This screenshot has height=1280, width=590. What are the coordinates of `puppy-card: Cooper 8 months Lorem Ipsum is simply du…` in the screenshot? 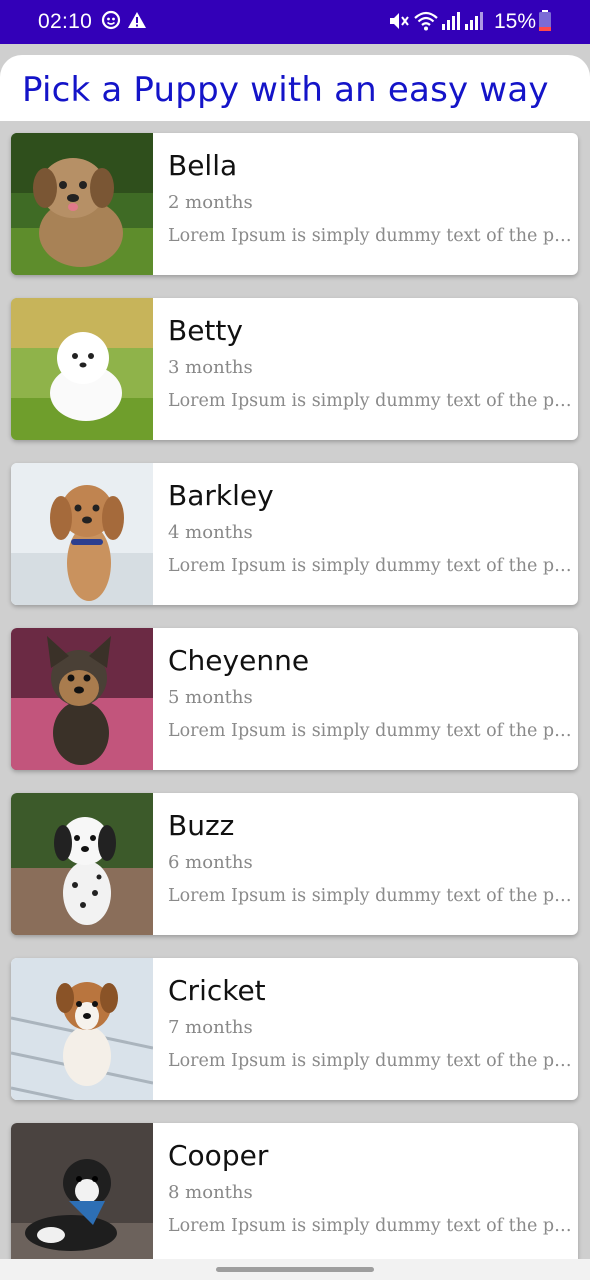 It's located at (294, 1191).